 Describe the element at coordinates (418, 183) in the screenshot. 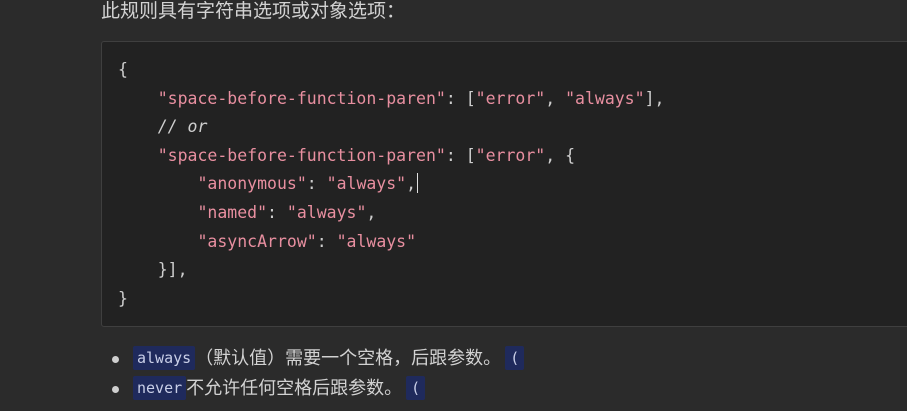

I see `text-cursor` at that location.